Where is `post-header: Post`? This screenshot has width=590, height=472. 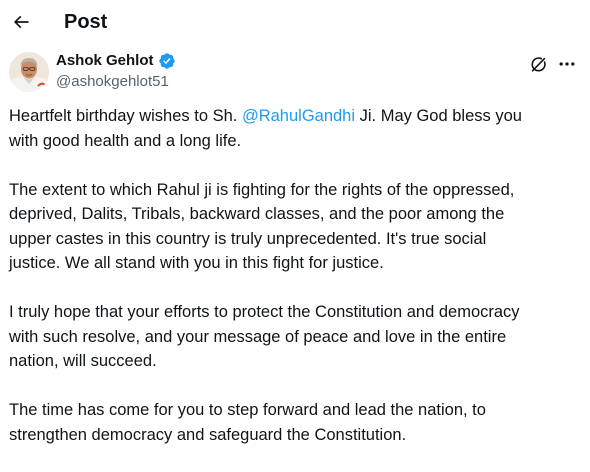
post-header: Post is located at coordinates (295, 22).